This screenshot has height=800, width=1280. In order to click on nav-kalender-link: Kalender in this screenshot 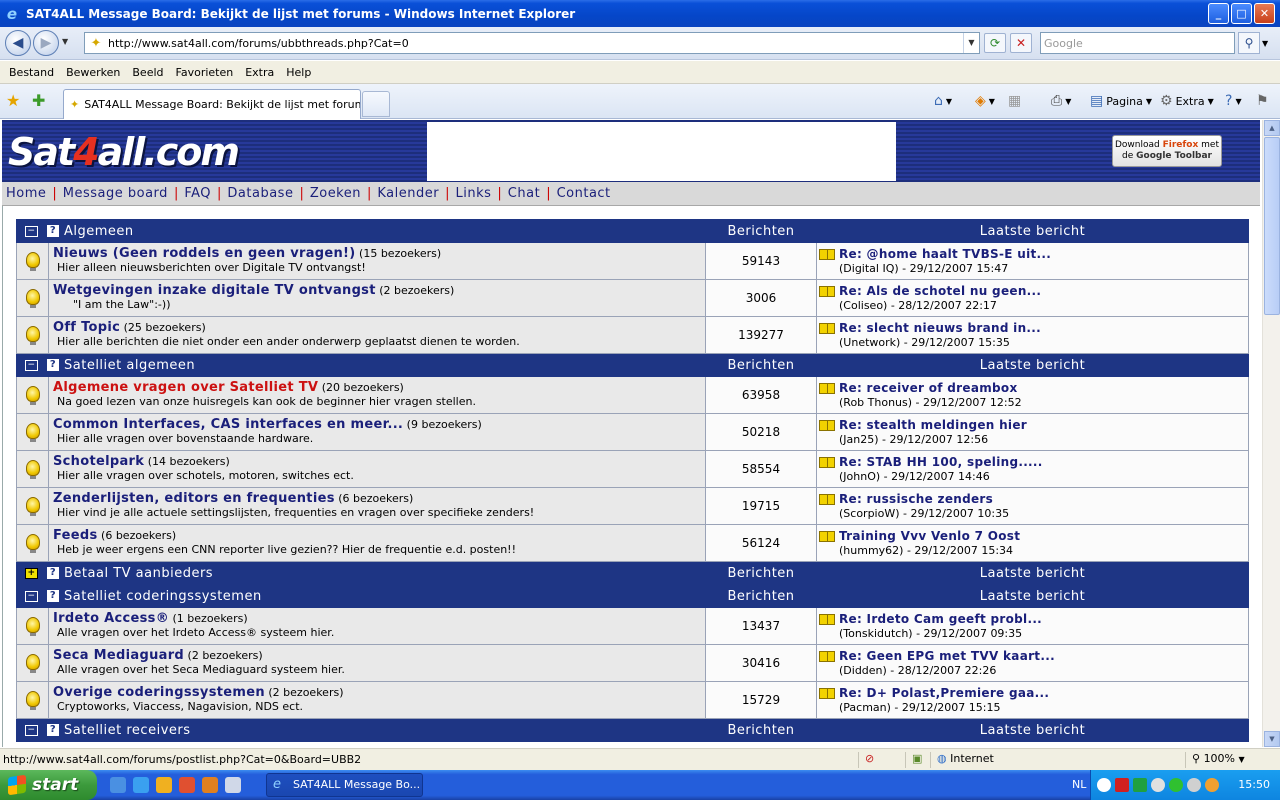, I will do `click(408, 193)`.